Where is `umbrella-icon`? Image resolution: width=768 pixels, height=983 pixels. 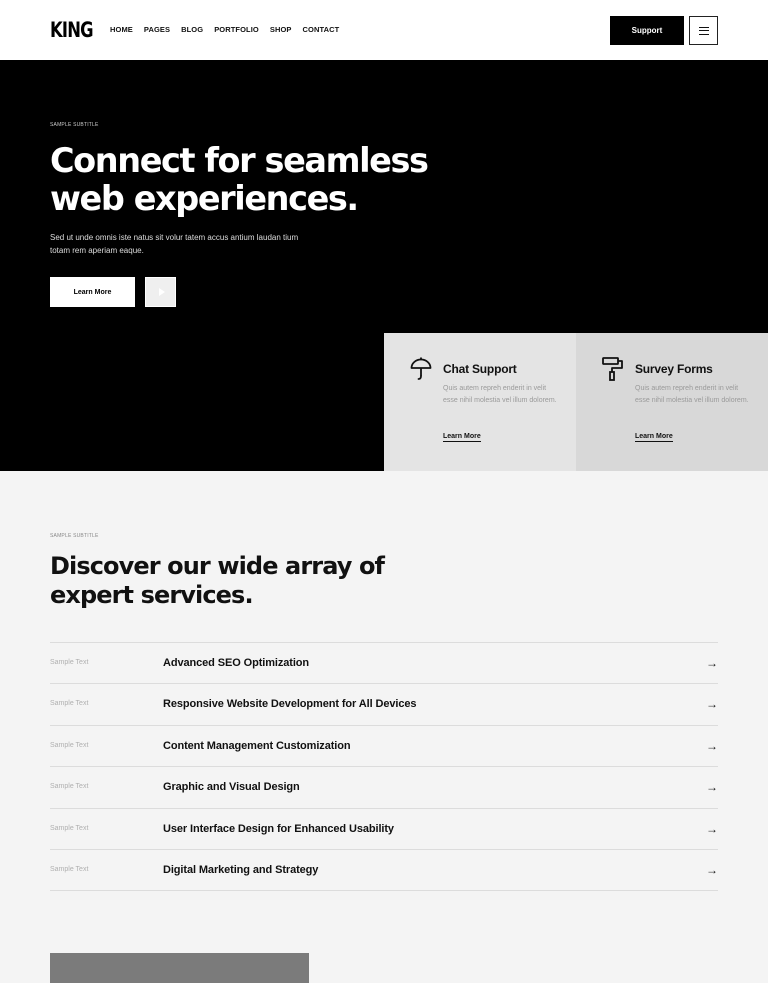
umbrella-icon is located at coordinates (421, 368).